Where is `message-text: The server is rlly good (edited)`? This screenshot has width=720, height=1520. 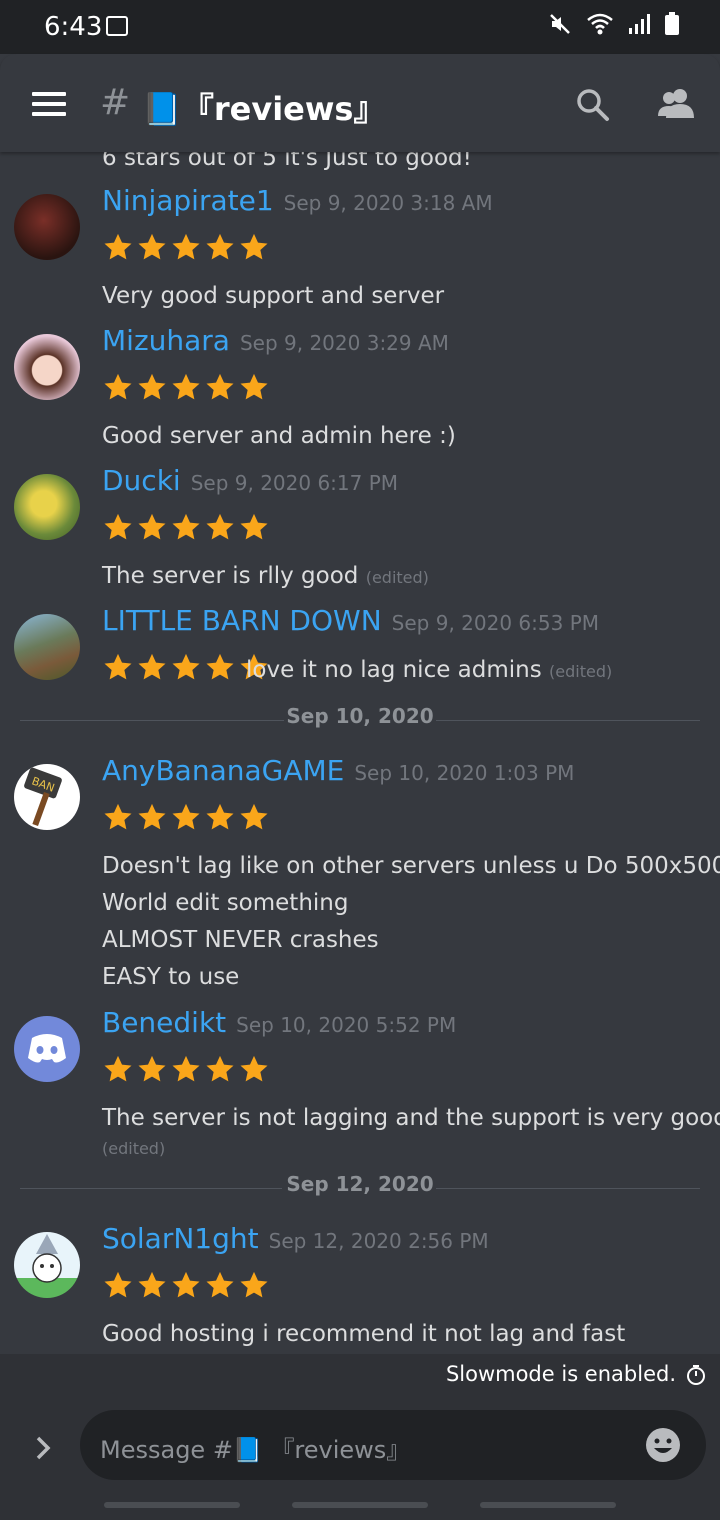
message-text: The server is rlly good (edited) is located at coordinates (265, 576).